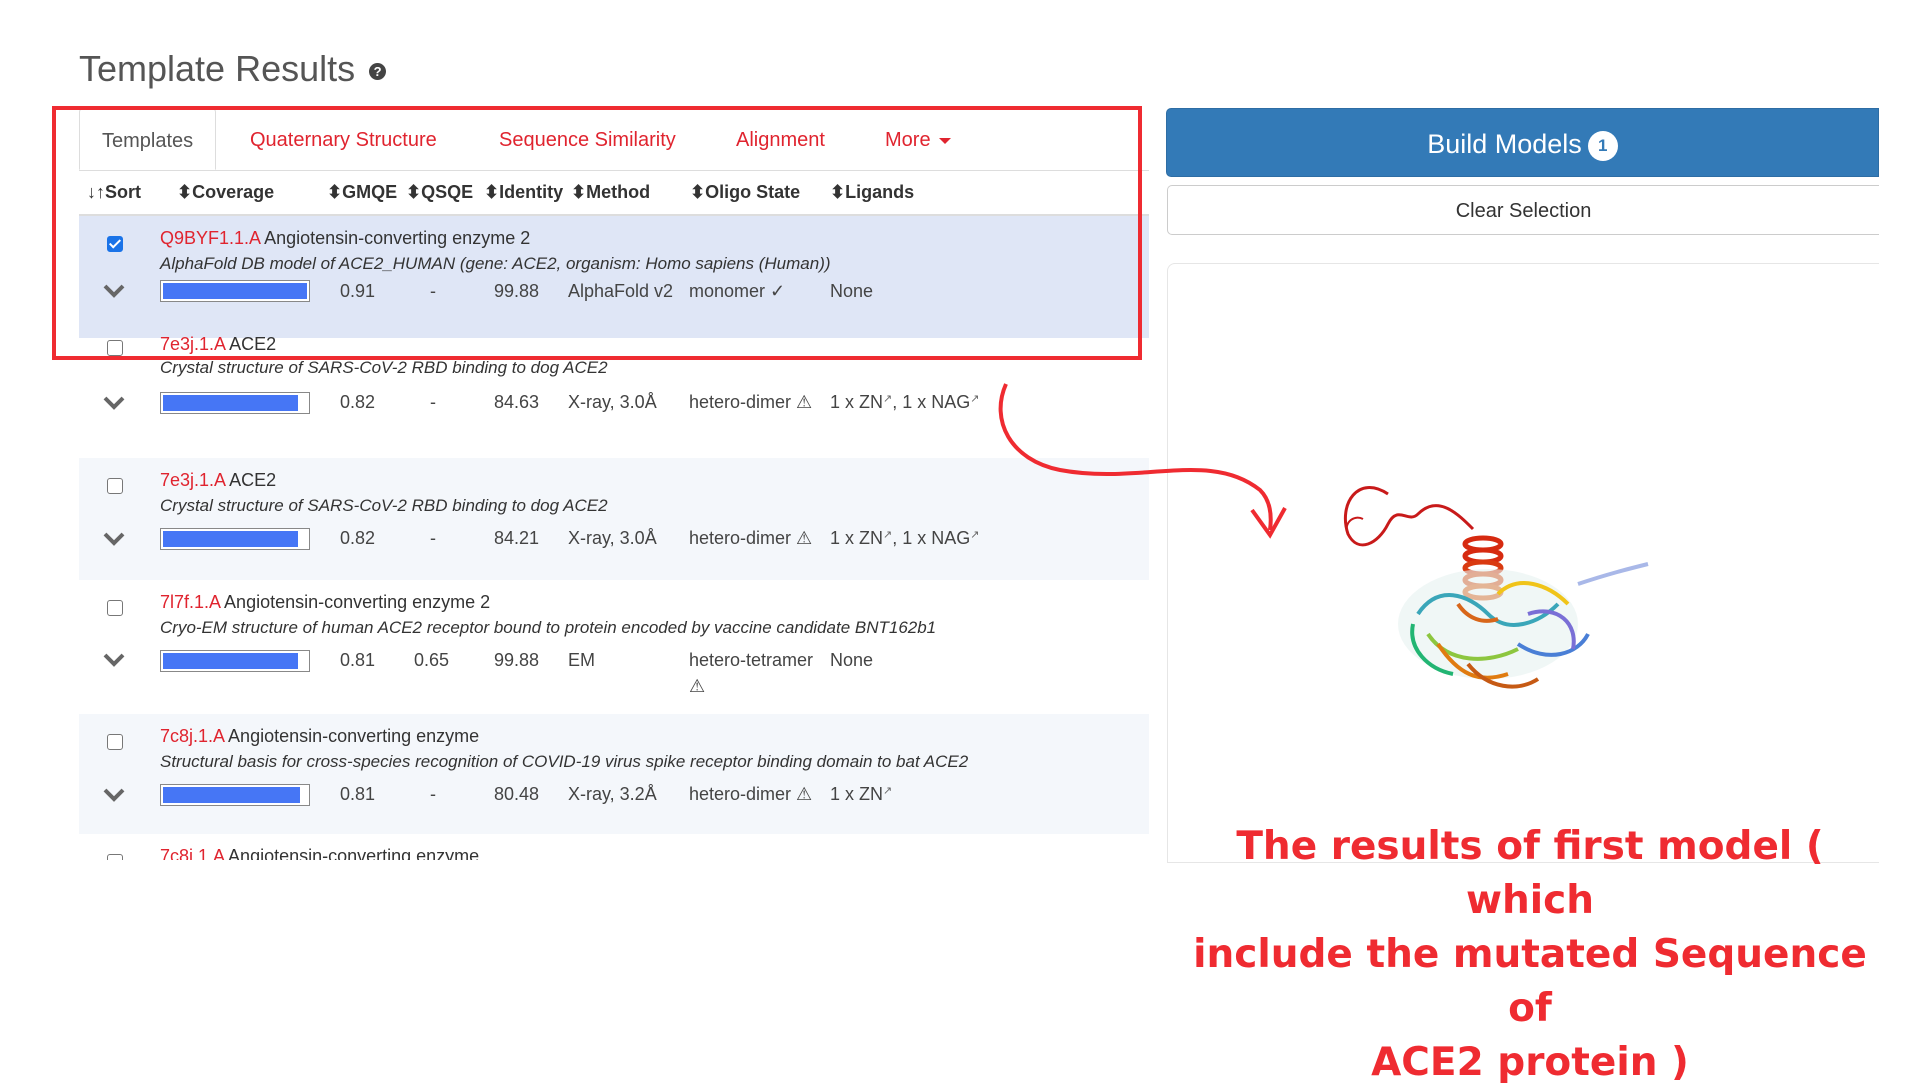 The image size is (1920, 1090). I want to click on page-title-text: Template Results, so click(217, 68).